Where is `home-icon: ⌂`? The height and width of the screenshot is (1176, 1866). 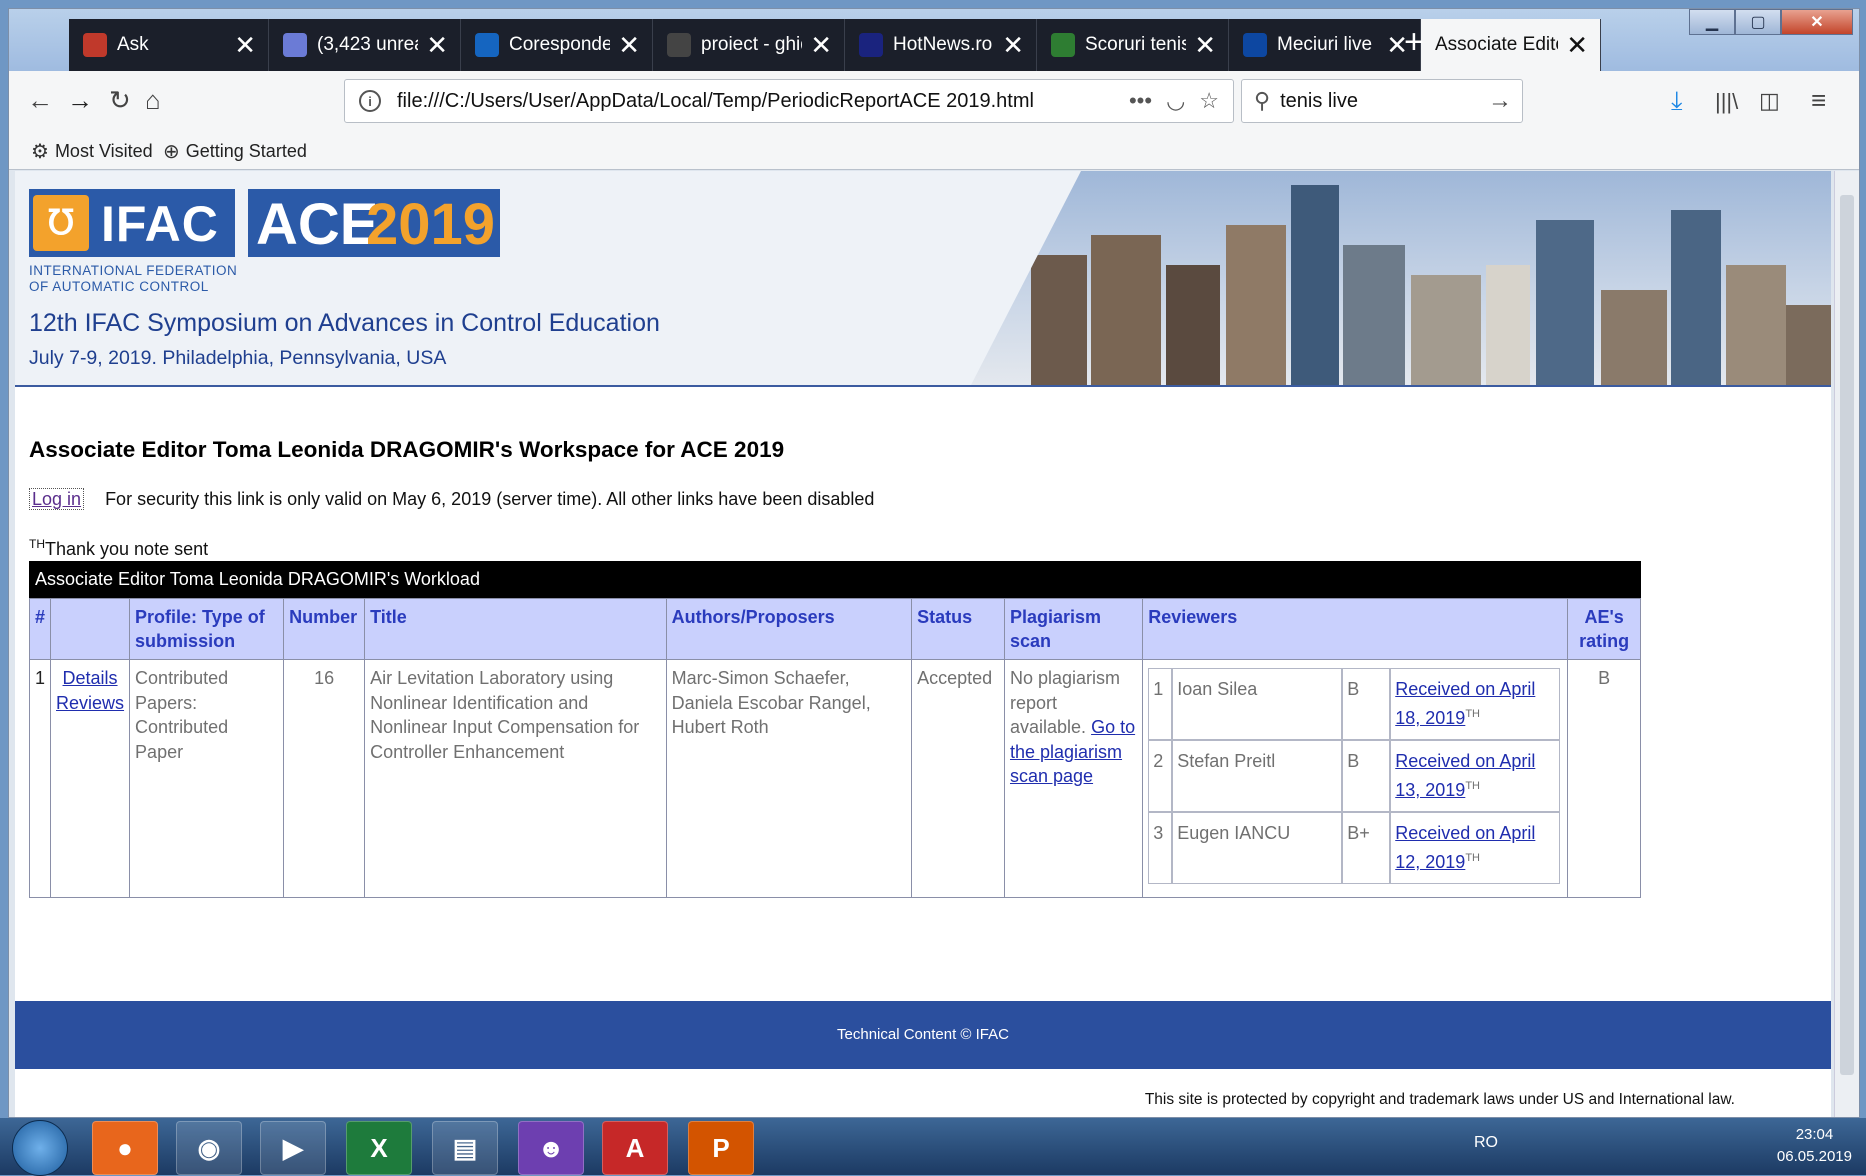
home-icon: ⌂ is located at coordinates (153, 100).